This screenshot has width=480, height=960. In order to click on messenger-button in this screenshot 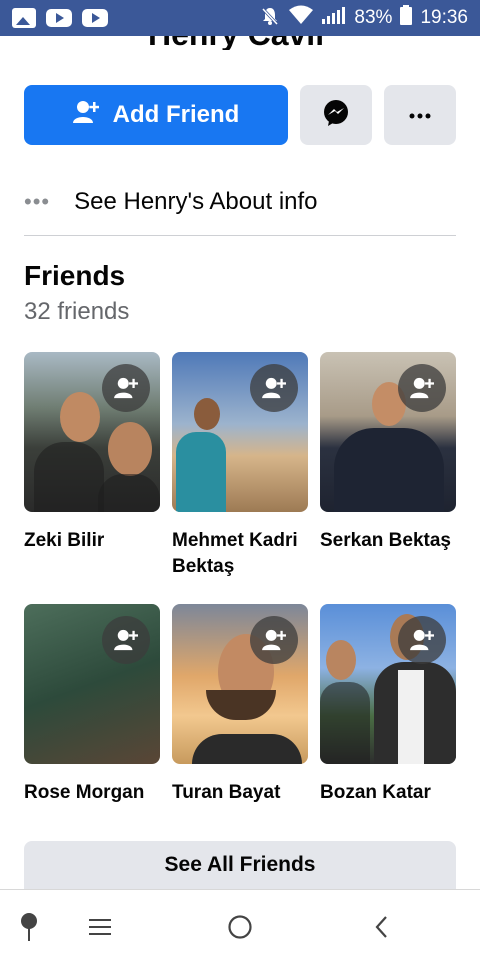, I will do `click(336, 115)`.